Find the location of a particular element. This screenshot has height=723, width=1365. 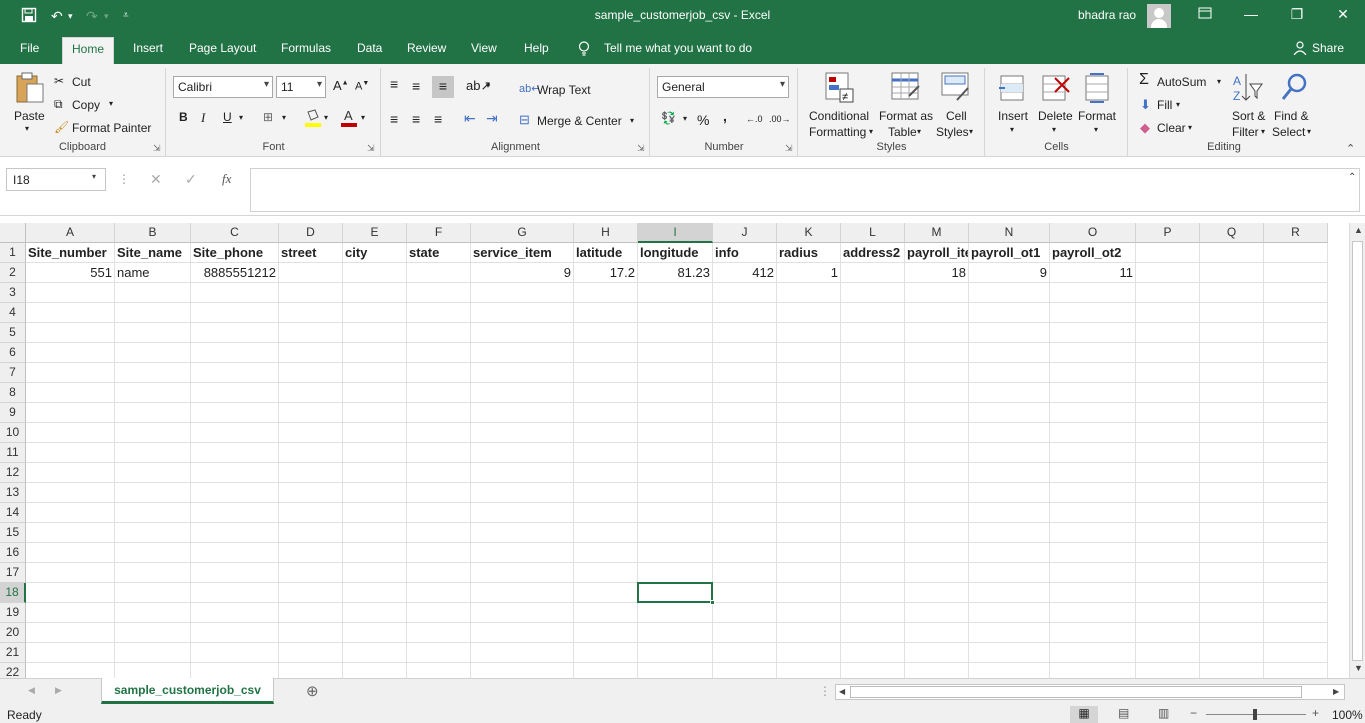

format-painter-button: Format Painter is located at coordinates (111, 128).